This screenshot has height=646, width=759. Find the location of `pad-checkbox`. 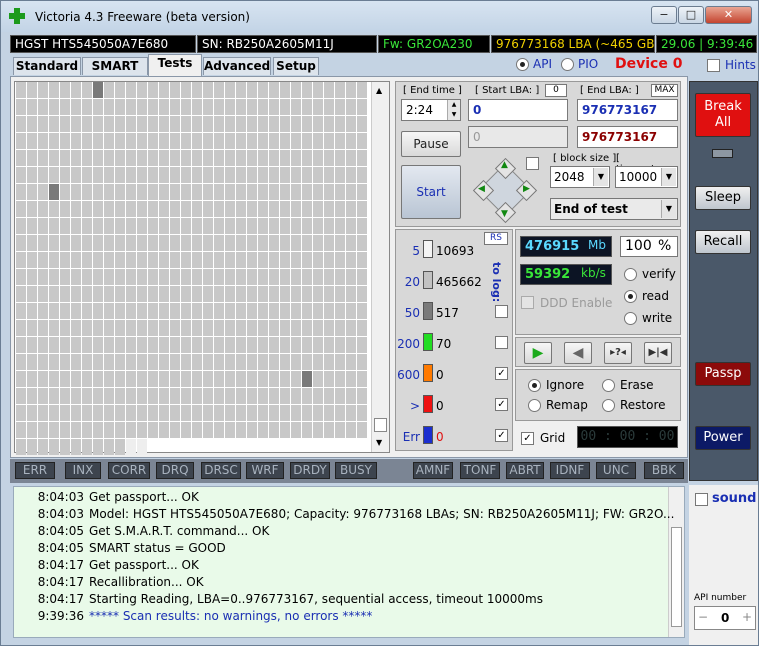

pad-checkbox is located at coordinates (532, 163).